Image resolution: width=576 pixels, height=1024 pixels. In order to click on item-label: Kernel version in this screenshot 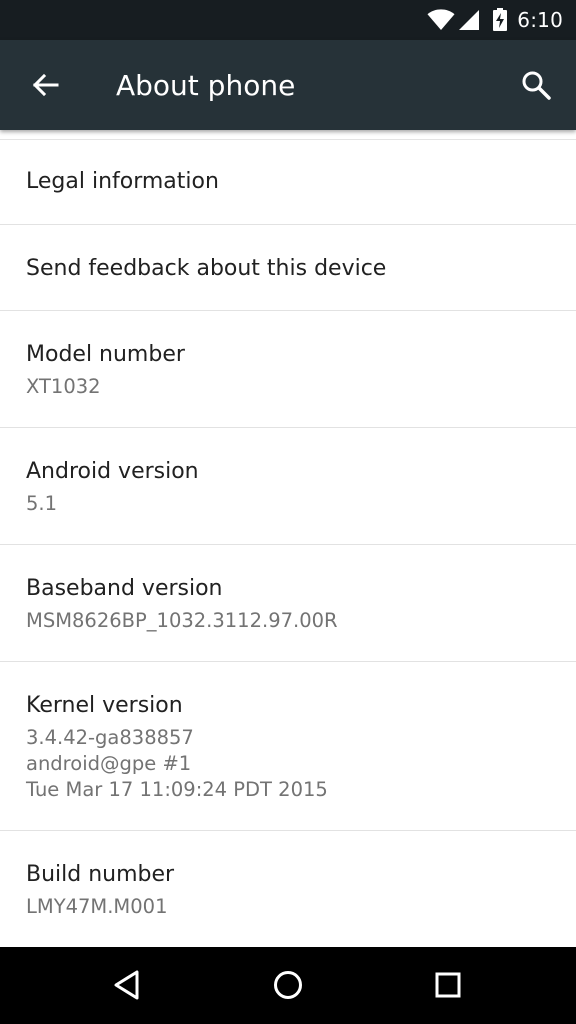, I will do `click(104, 705)`.